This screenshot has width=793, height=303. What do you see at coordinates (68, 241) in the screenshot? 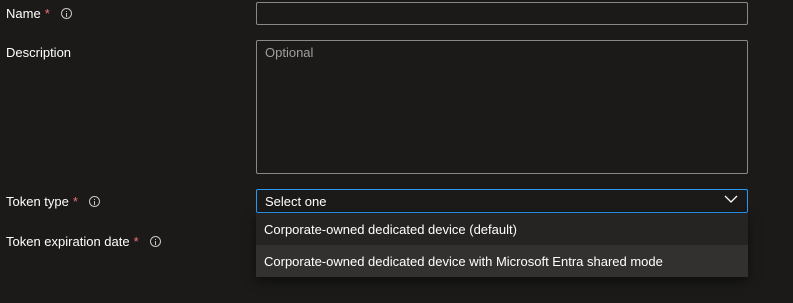
I see `token-expiration-label: Token expiration date` at bounding box center [68, 241].